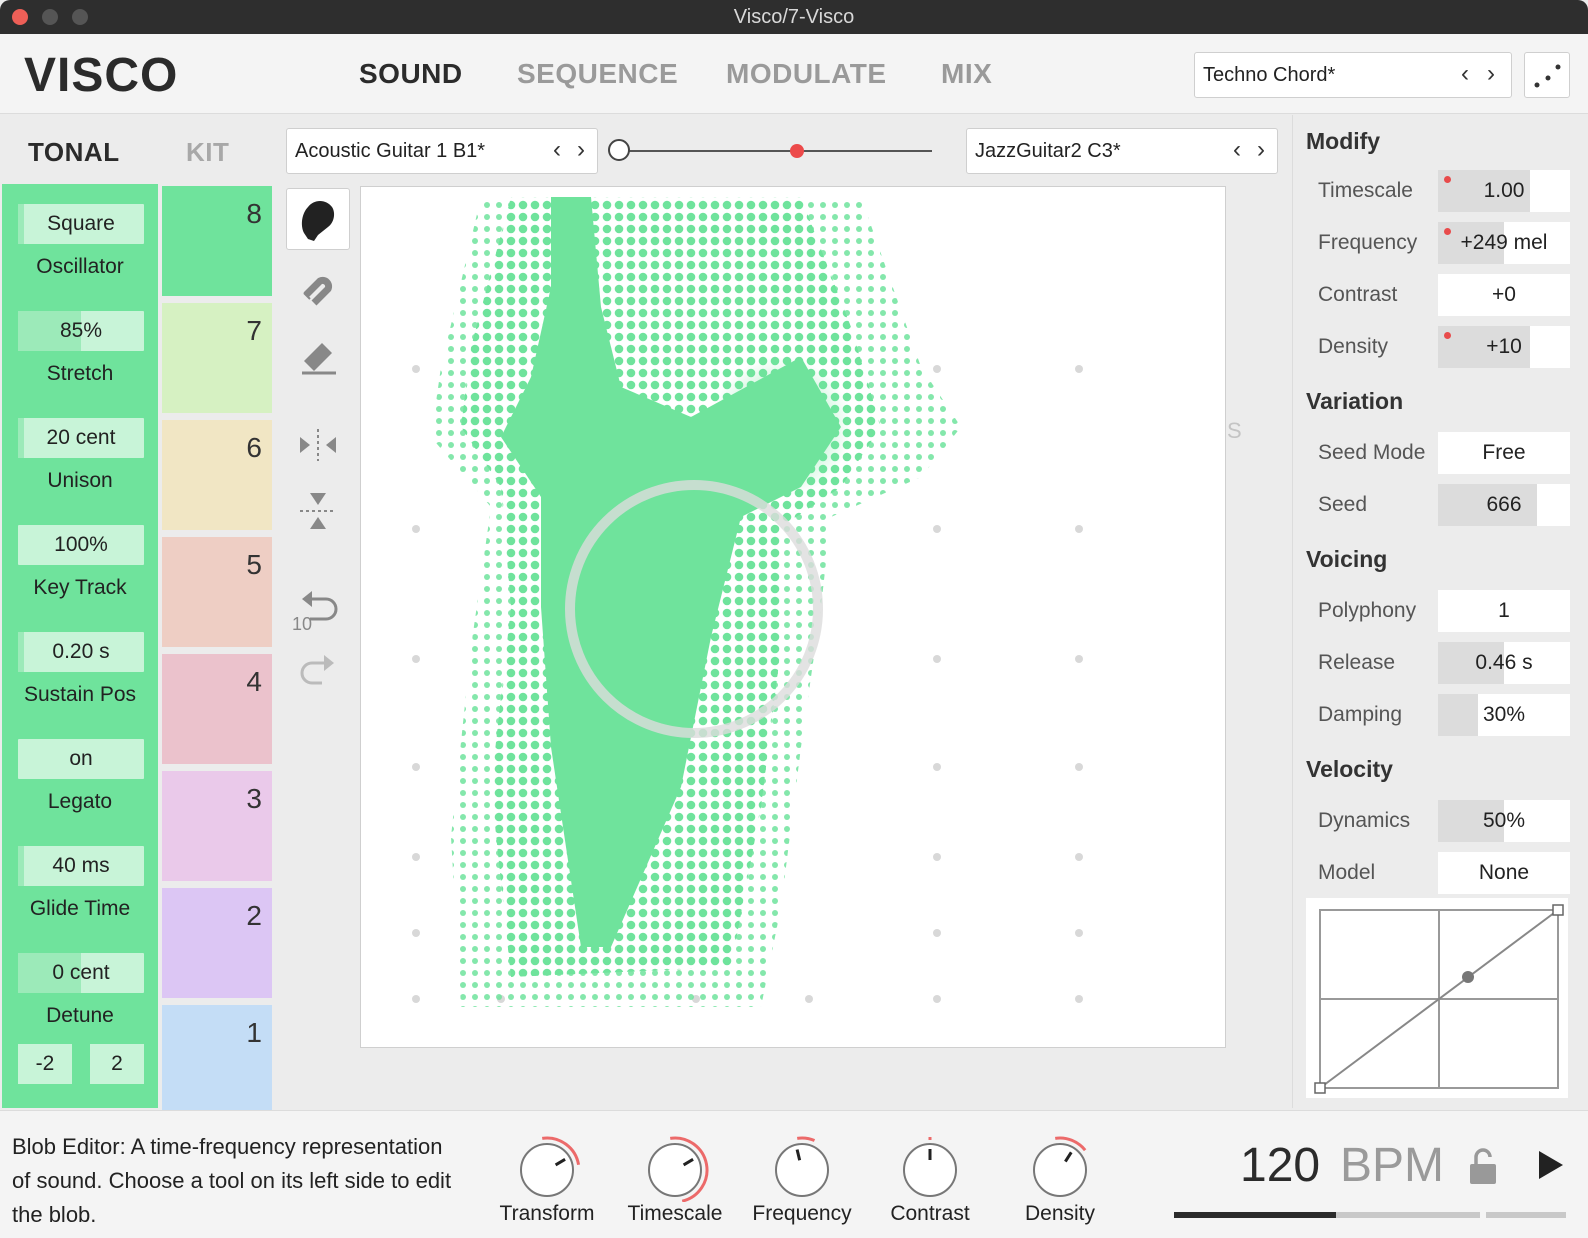 The height and width of the screenshot is (1238, 1588). Describe the element at coordinates (547, 1166) in the screenshot. I see `knob-transform` at that location.